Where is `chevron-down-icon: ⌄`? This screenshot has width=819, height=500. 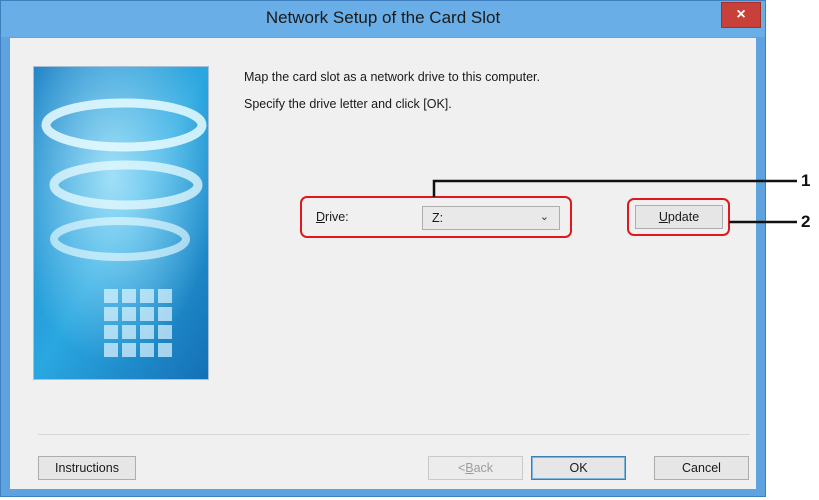
chevron-down-icon: ⌄ is located at coordinates (544, 217).